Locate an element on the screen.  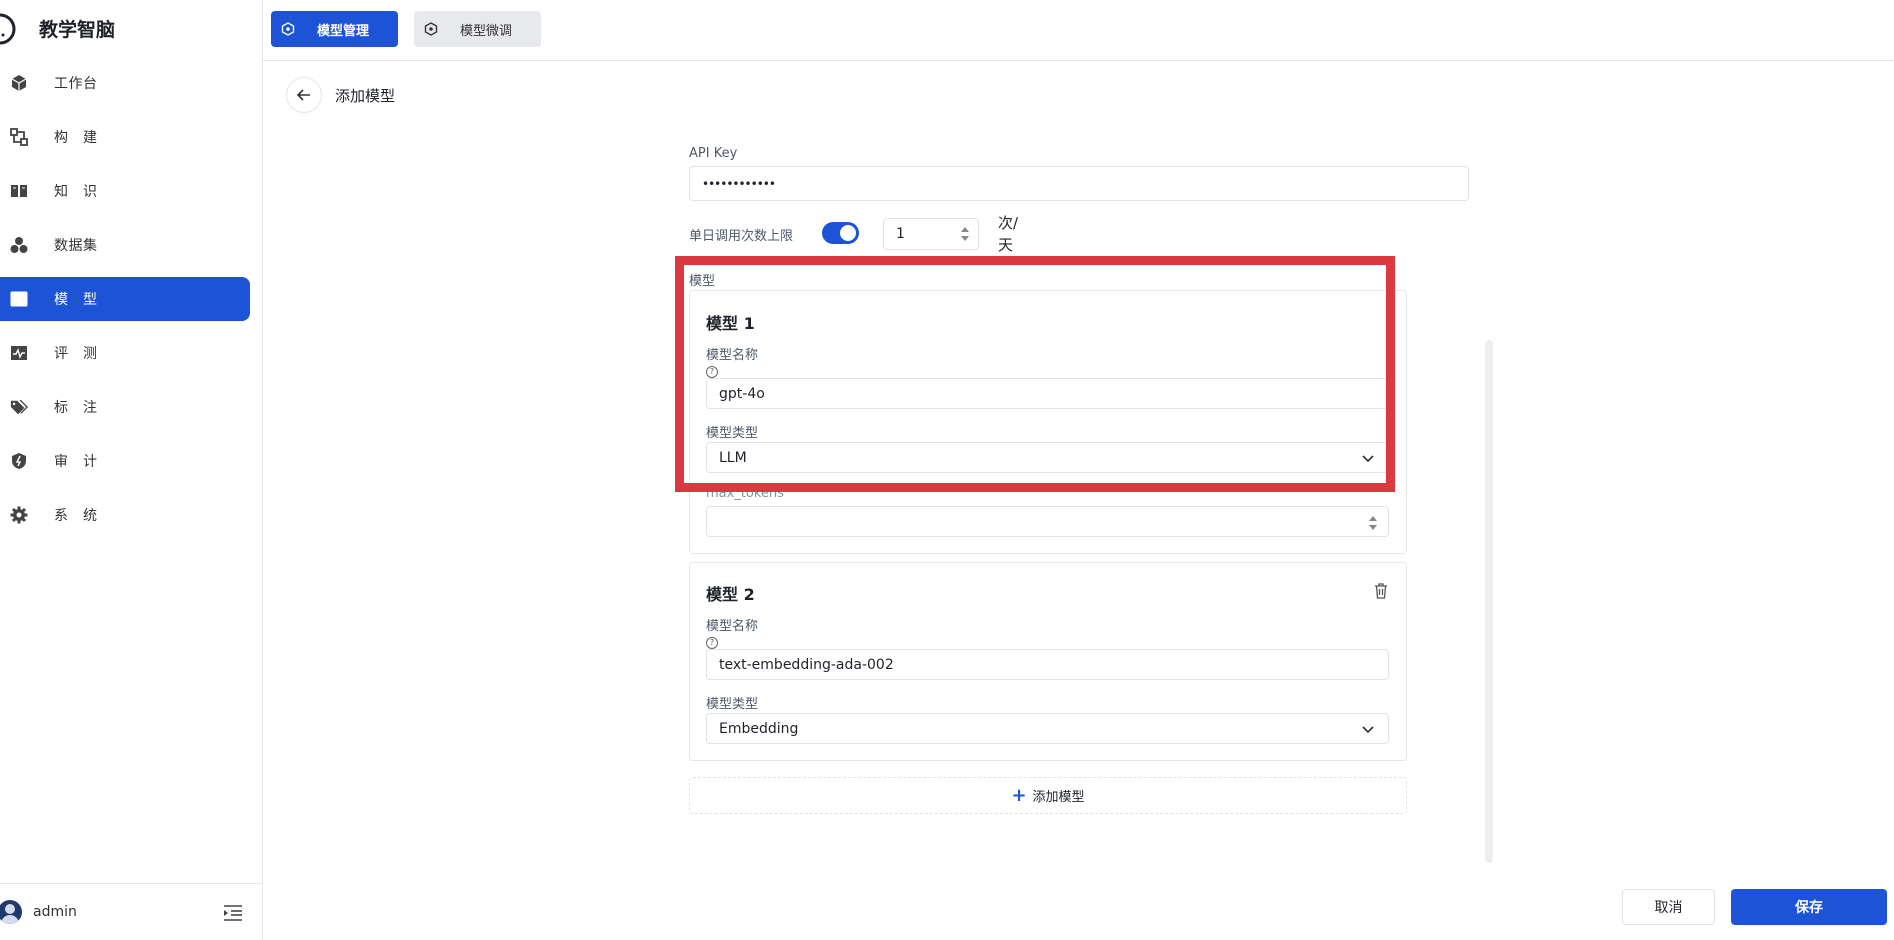
add-model-label: 添加模型 is located at coordinates (1058, 797).